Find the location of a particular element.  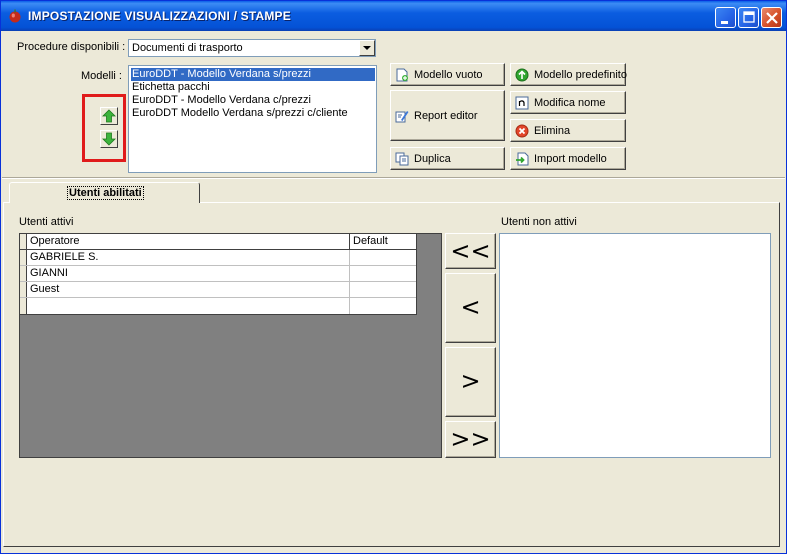

table-row is located at coordinates (218, 306).